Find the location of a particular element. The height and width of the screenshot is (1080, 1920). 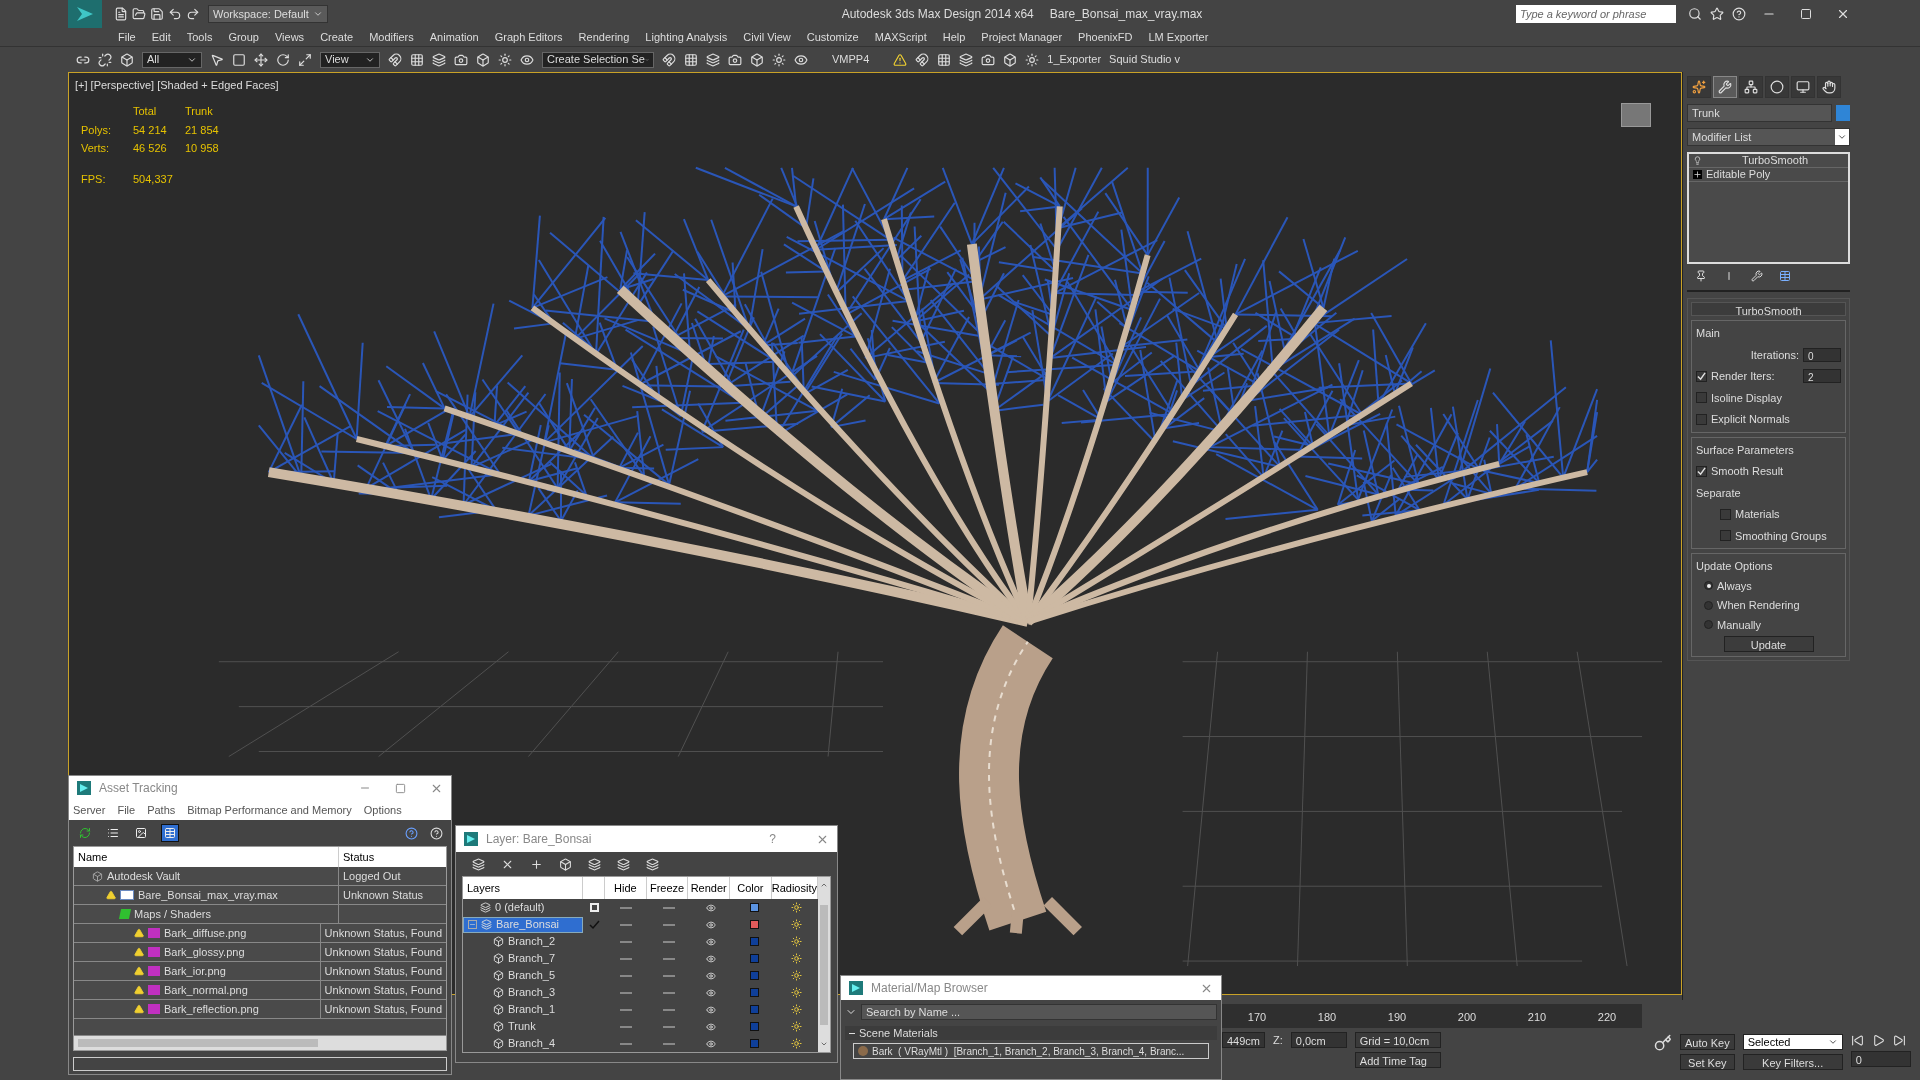

tree-cell: Bare_Bonsai_max_vray.max is located at coordinates (206, 895).